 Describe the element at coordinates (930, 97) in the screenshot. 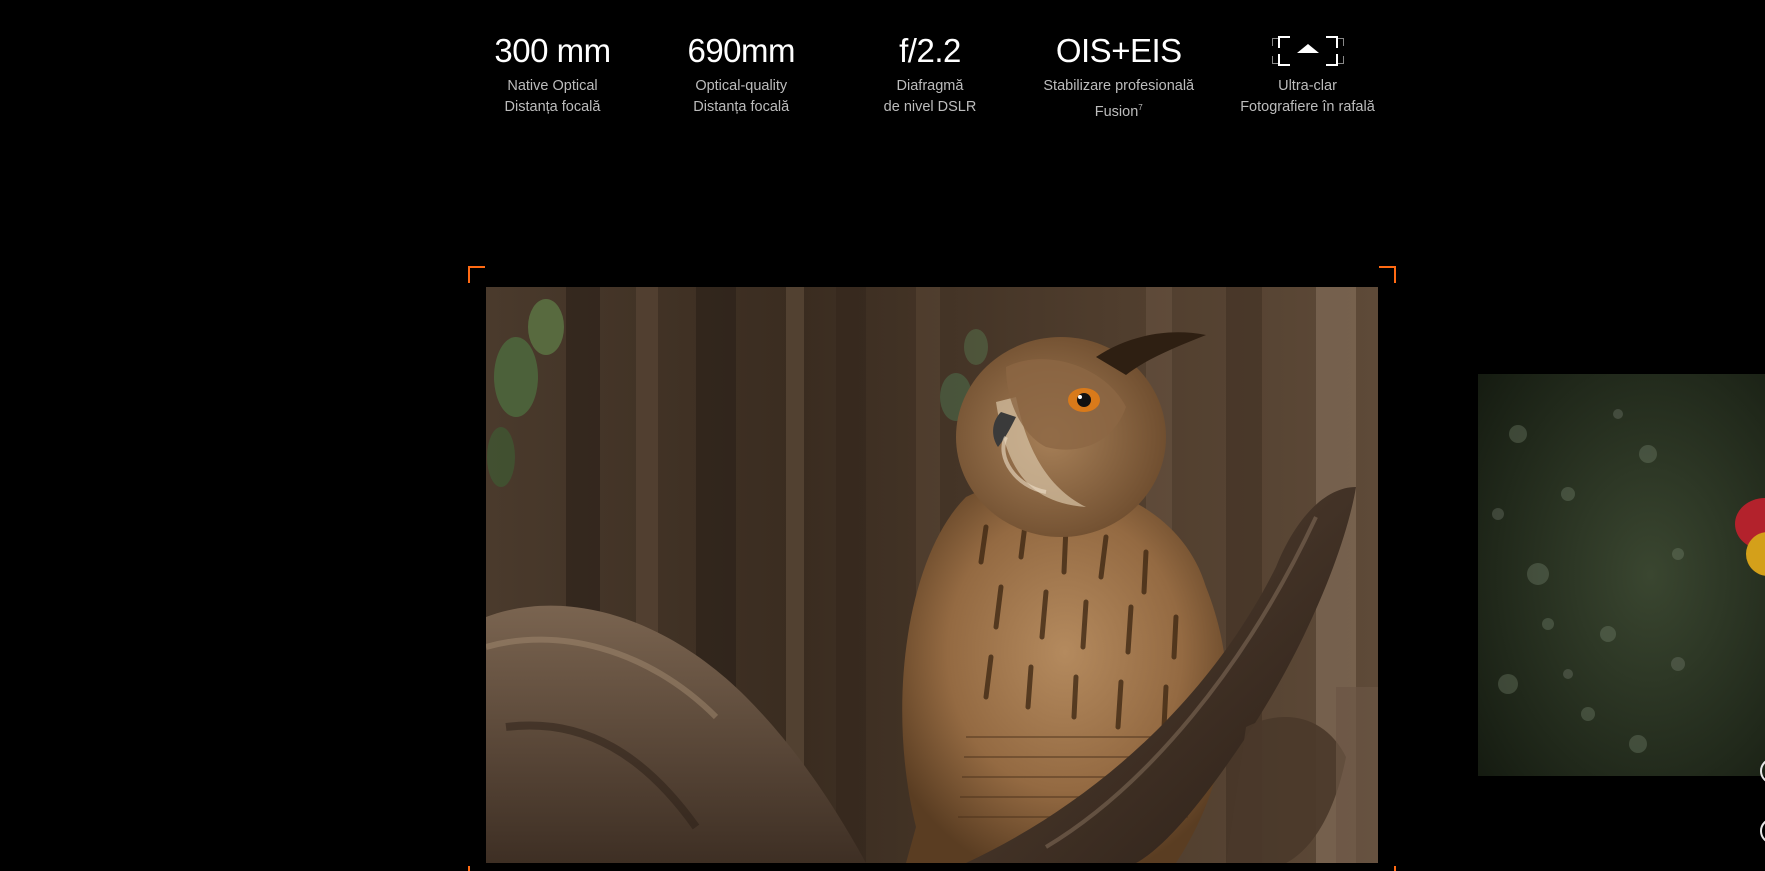

I see `spec-caption: Diafragmă de nivel DSLR` at that location.